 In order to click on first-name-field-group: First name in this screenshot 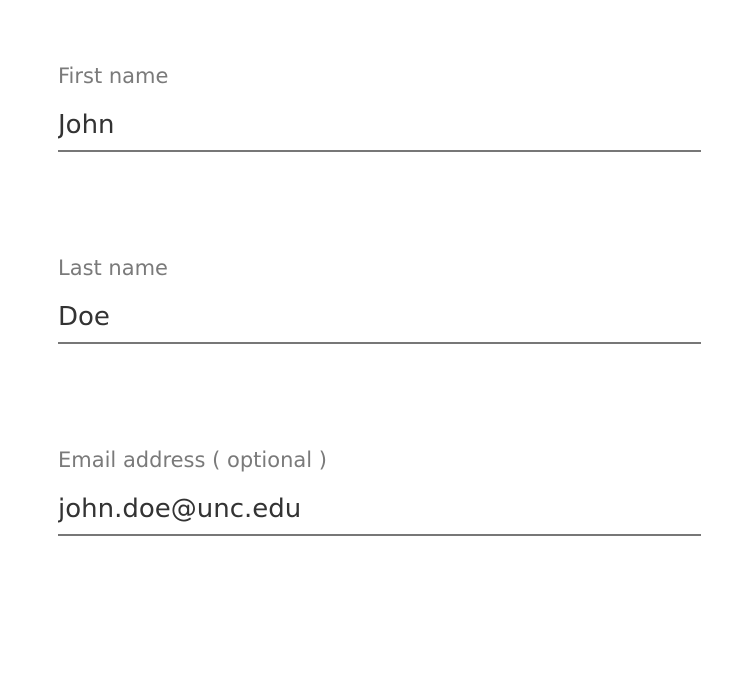, I will do `click(380, 117)`.